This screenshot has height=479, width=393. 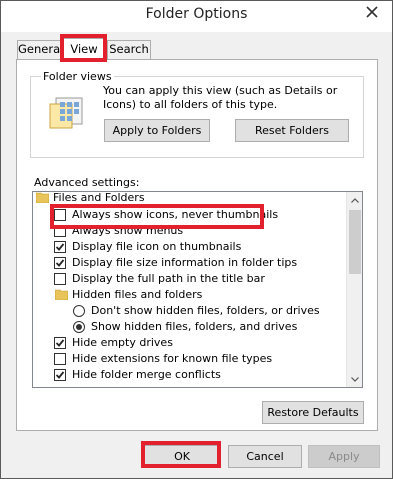 I want to click on apply-button: Apply, so click(x=344, y=456).